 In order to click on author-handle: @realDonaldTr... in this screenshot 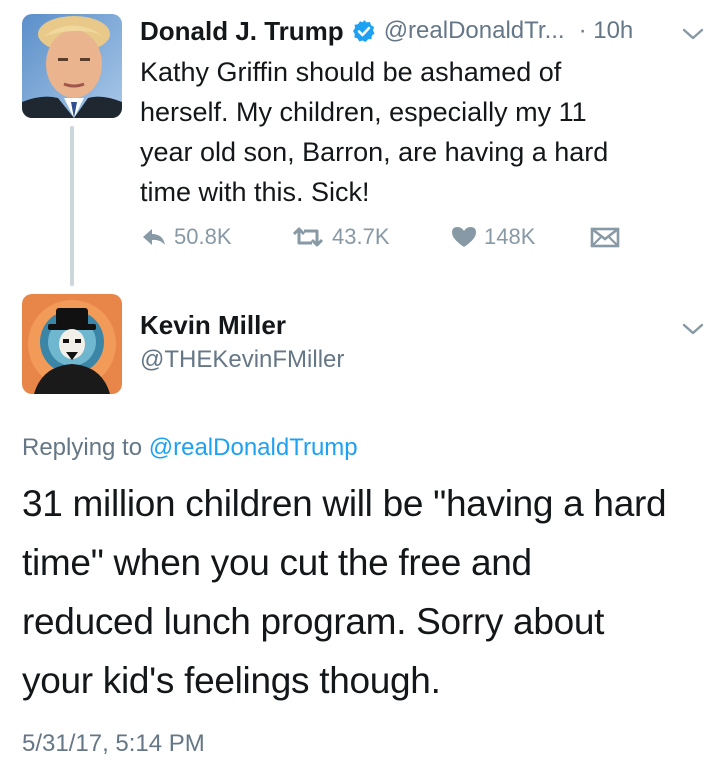, I will do `click(474, 31)`.